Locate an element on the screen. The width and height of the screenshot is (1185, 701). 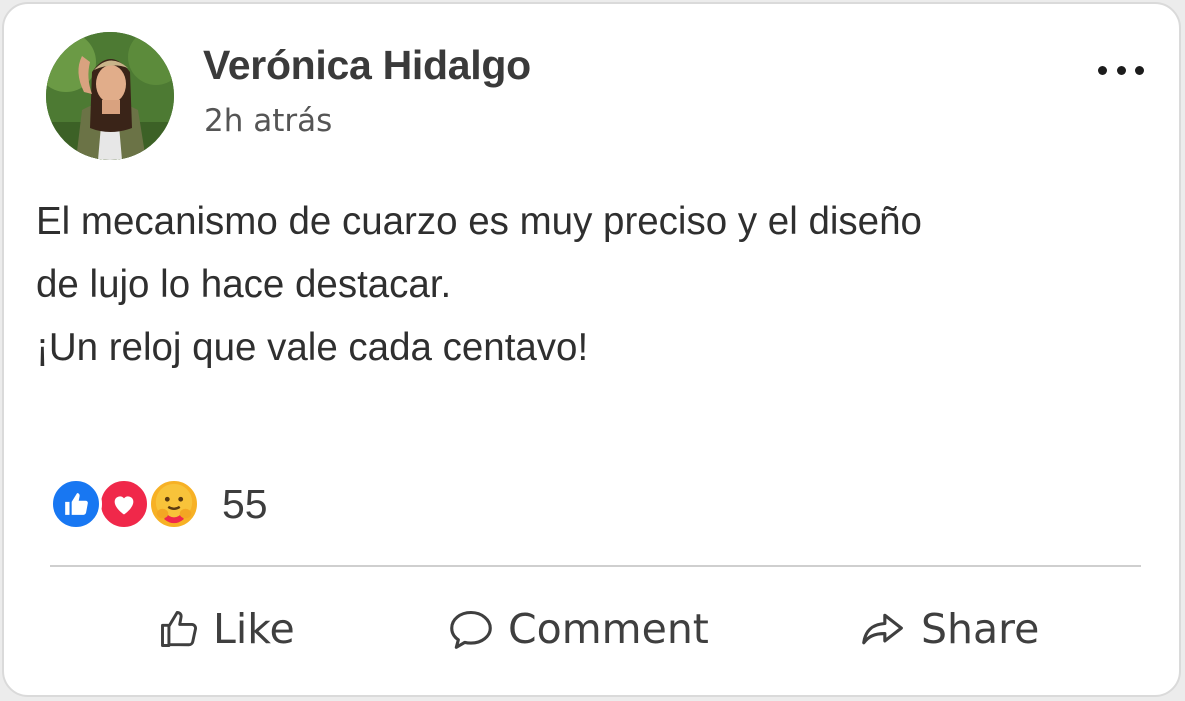
reactions-summary is located at coordinates (130, 504).